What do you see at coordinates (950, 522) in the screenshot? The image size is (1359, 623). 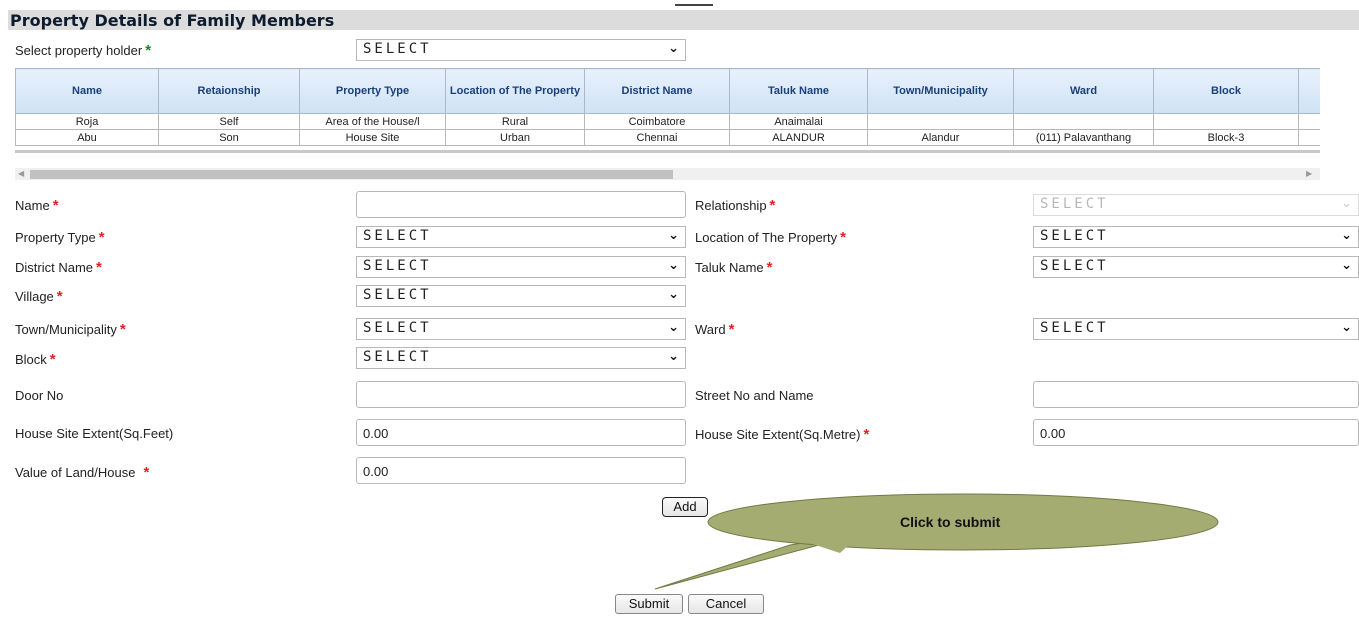 I see `callout-text: Click to submit` at bounding box center [950, 522].